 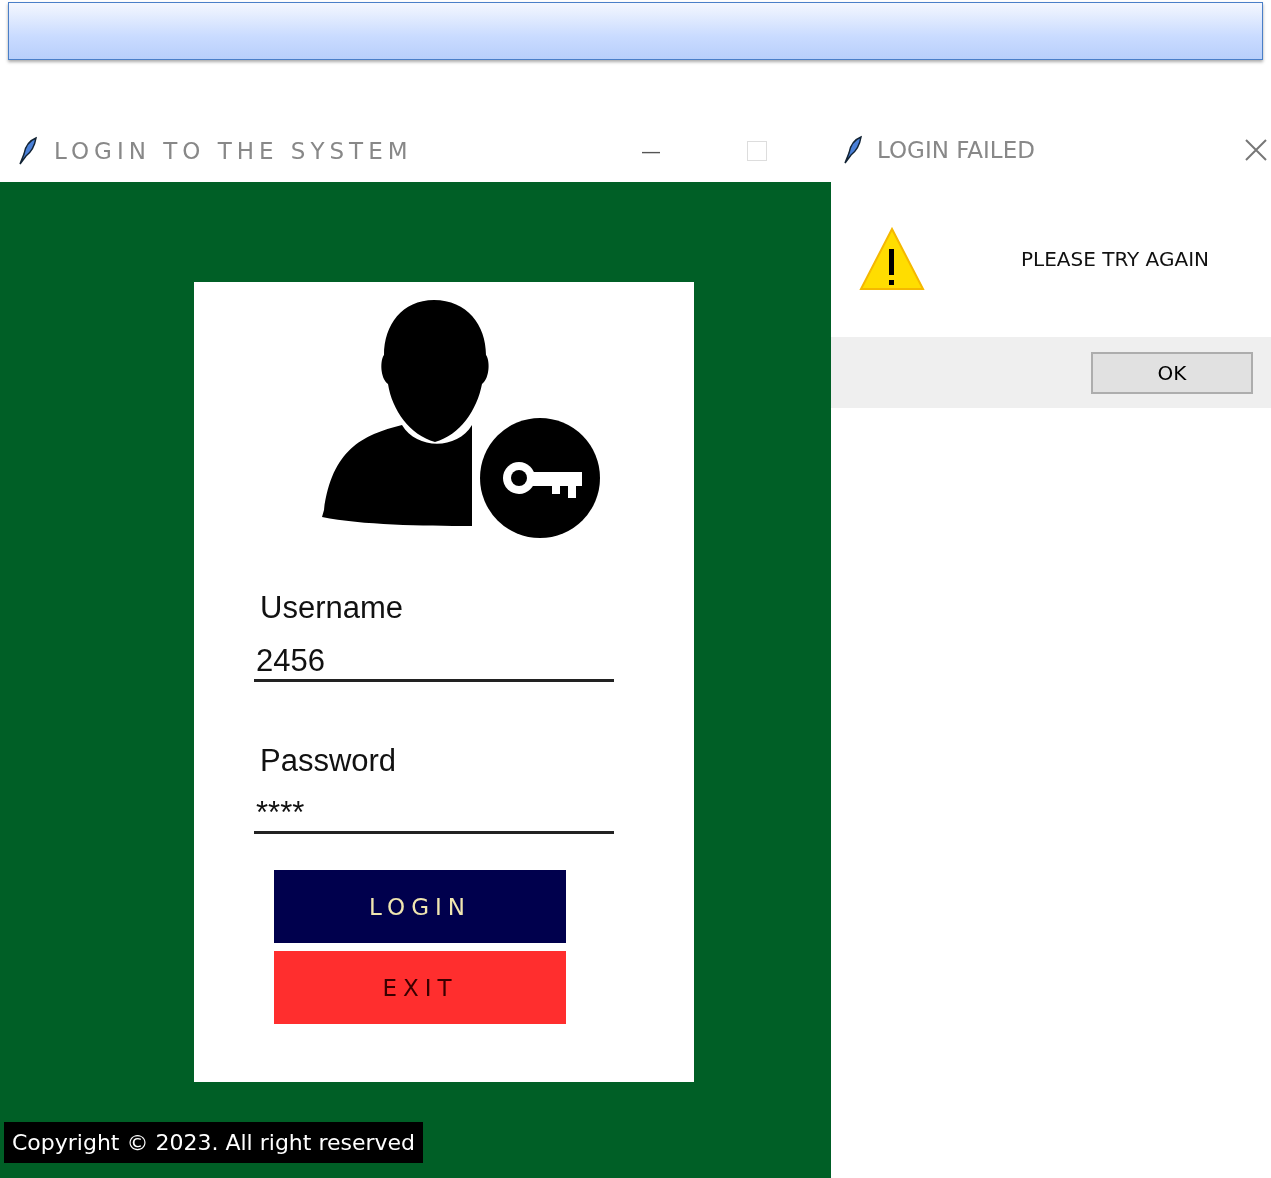 What do you see at coordinates (651, 151) in the screenshot?
I see `minimize-button: —` at bounding box center [651, 151].